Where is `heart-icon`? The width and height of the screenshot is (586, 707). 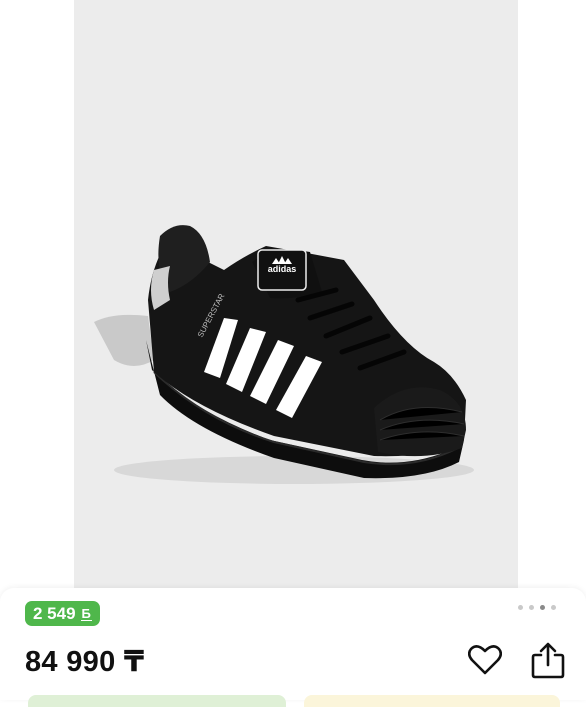
heart-icon is located at coordinates (485, 660).